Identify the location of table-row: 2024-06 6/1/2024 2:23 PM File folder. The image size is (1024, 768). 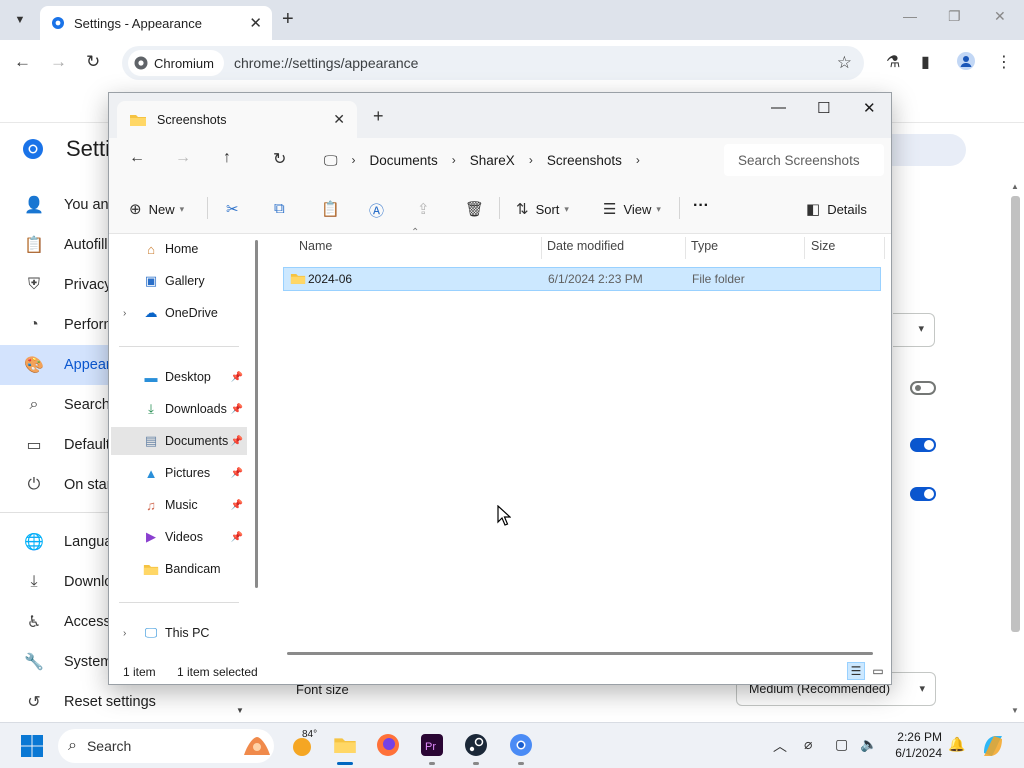
(582, 279).